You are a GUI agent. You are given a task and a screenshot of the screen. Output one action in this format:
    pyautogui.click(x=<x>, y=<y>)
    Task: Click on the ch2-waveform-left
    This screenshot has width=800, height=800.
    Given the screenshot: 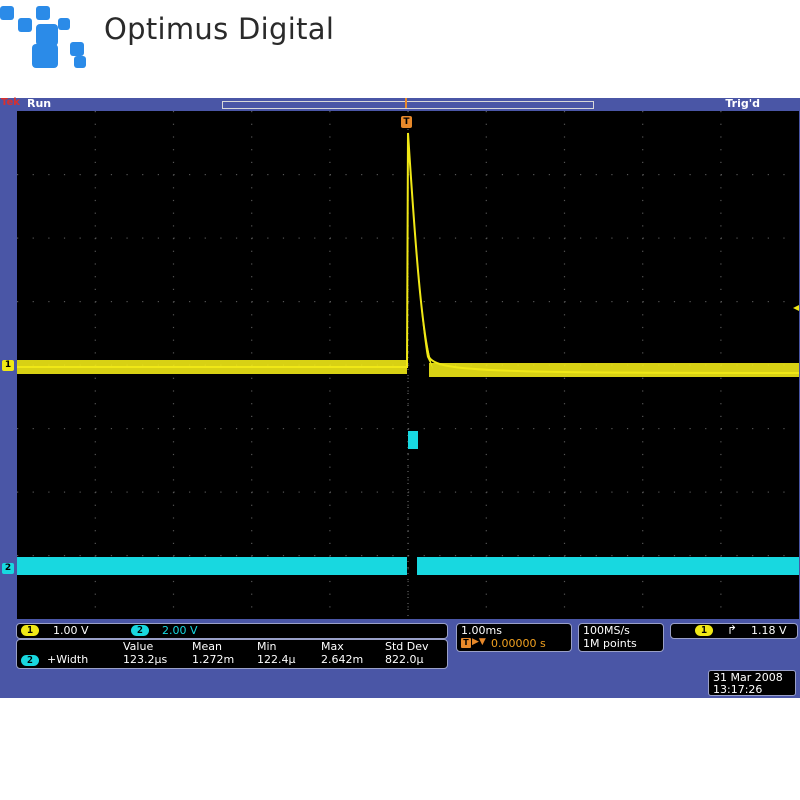 What is the action you would take?
    pyautogui.click(x=212, y=566)
    